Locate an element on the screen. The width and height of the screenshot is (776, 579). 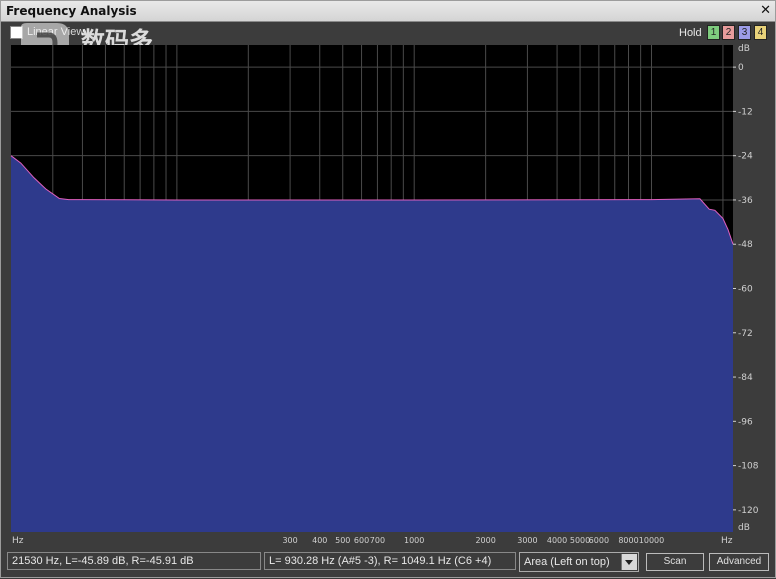
close-icon: ✕ is located at coordinates (765, 10).